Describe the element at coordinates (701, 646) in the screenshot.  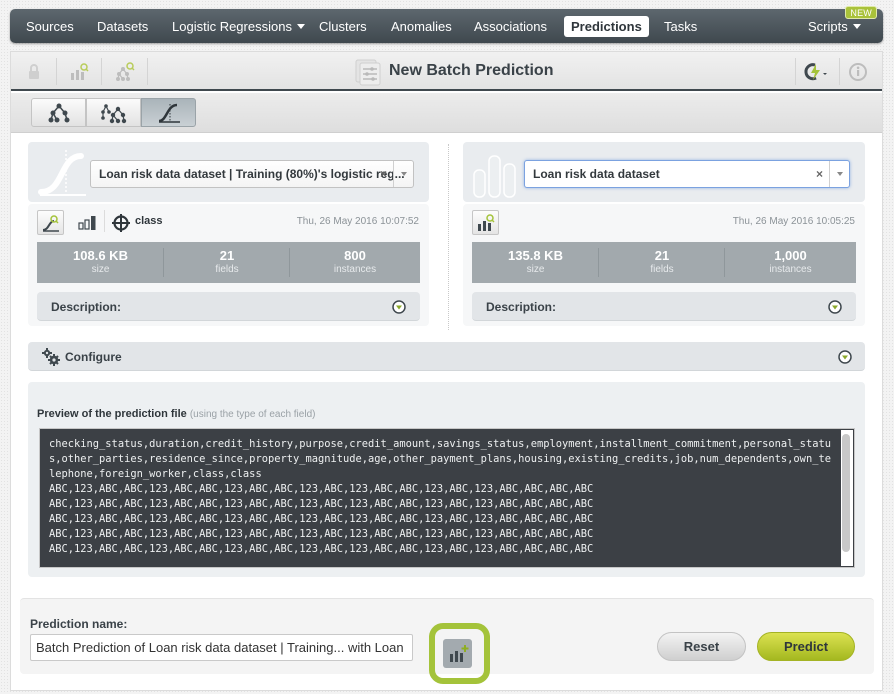
I see `reset-button: Reset` at that location.